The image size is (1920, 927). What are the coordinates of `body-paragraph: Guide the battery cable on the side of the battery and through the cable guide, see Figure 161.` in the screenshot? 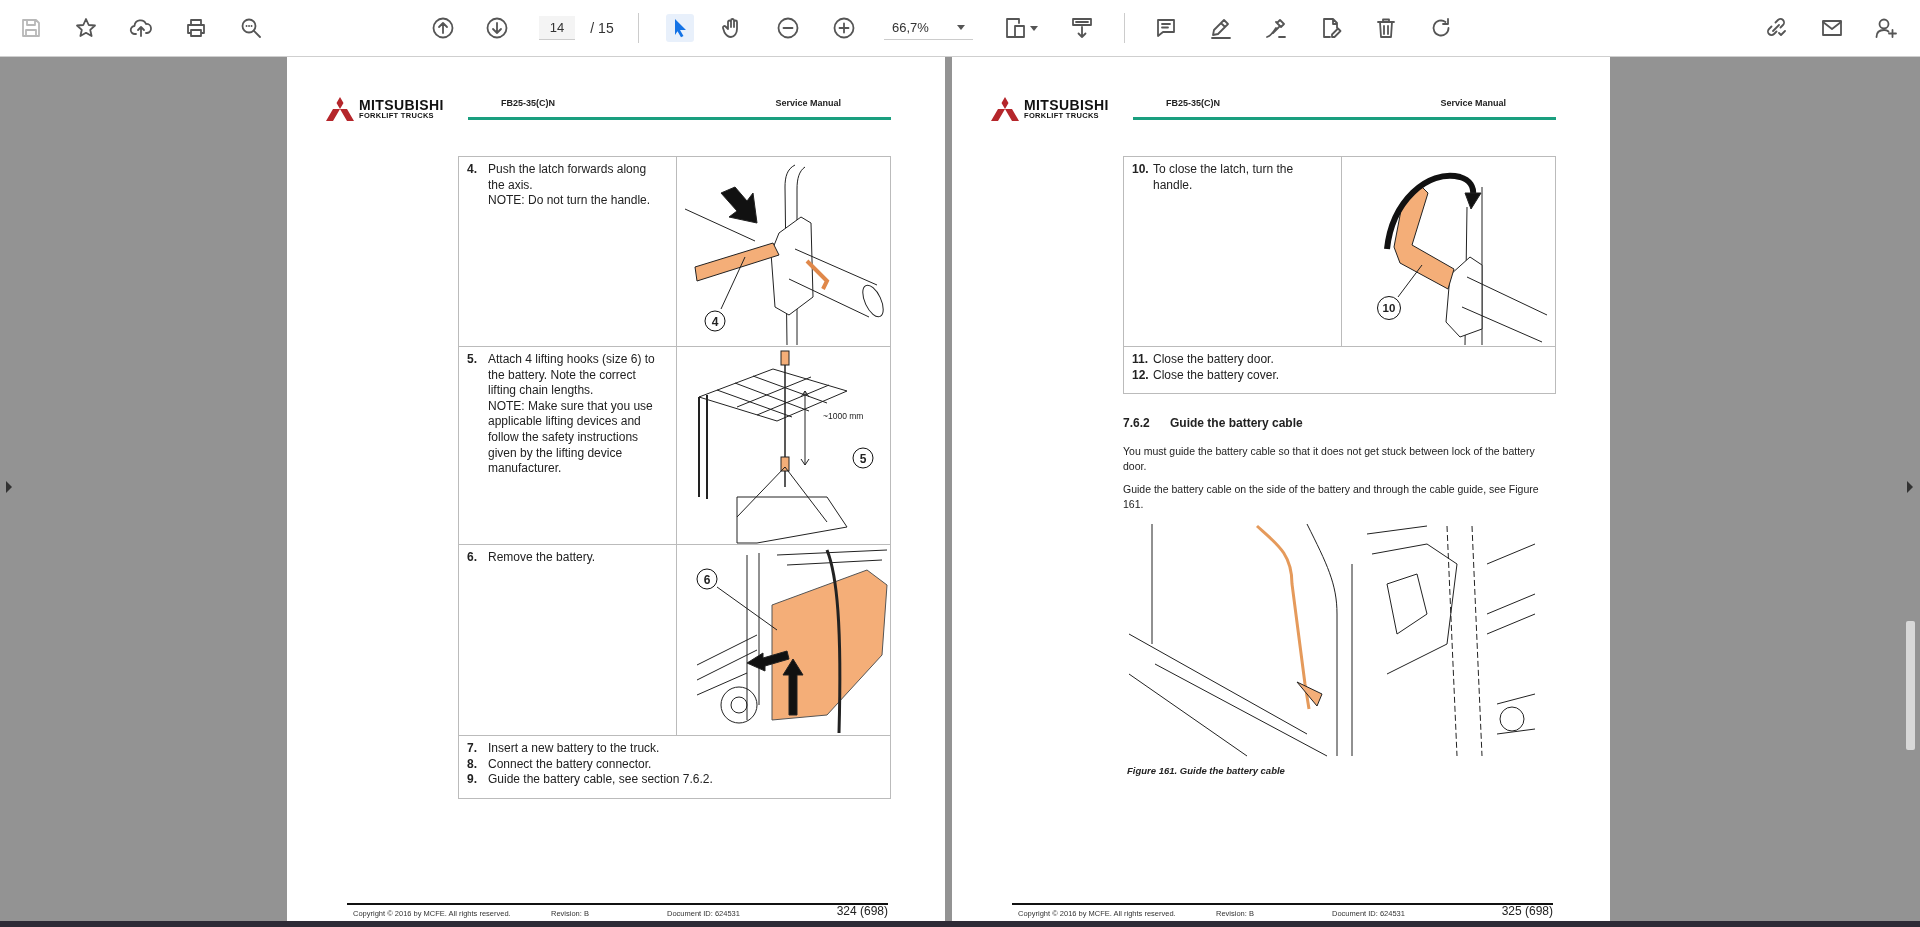 It's located at (1331, 497).